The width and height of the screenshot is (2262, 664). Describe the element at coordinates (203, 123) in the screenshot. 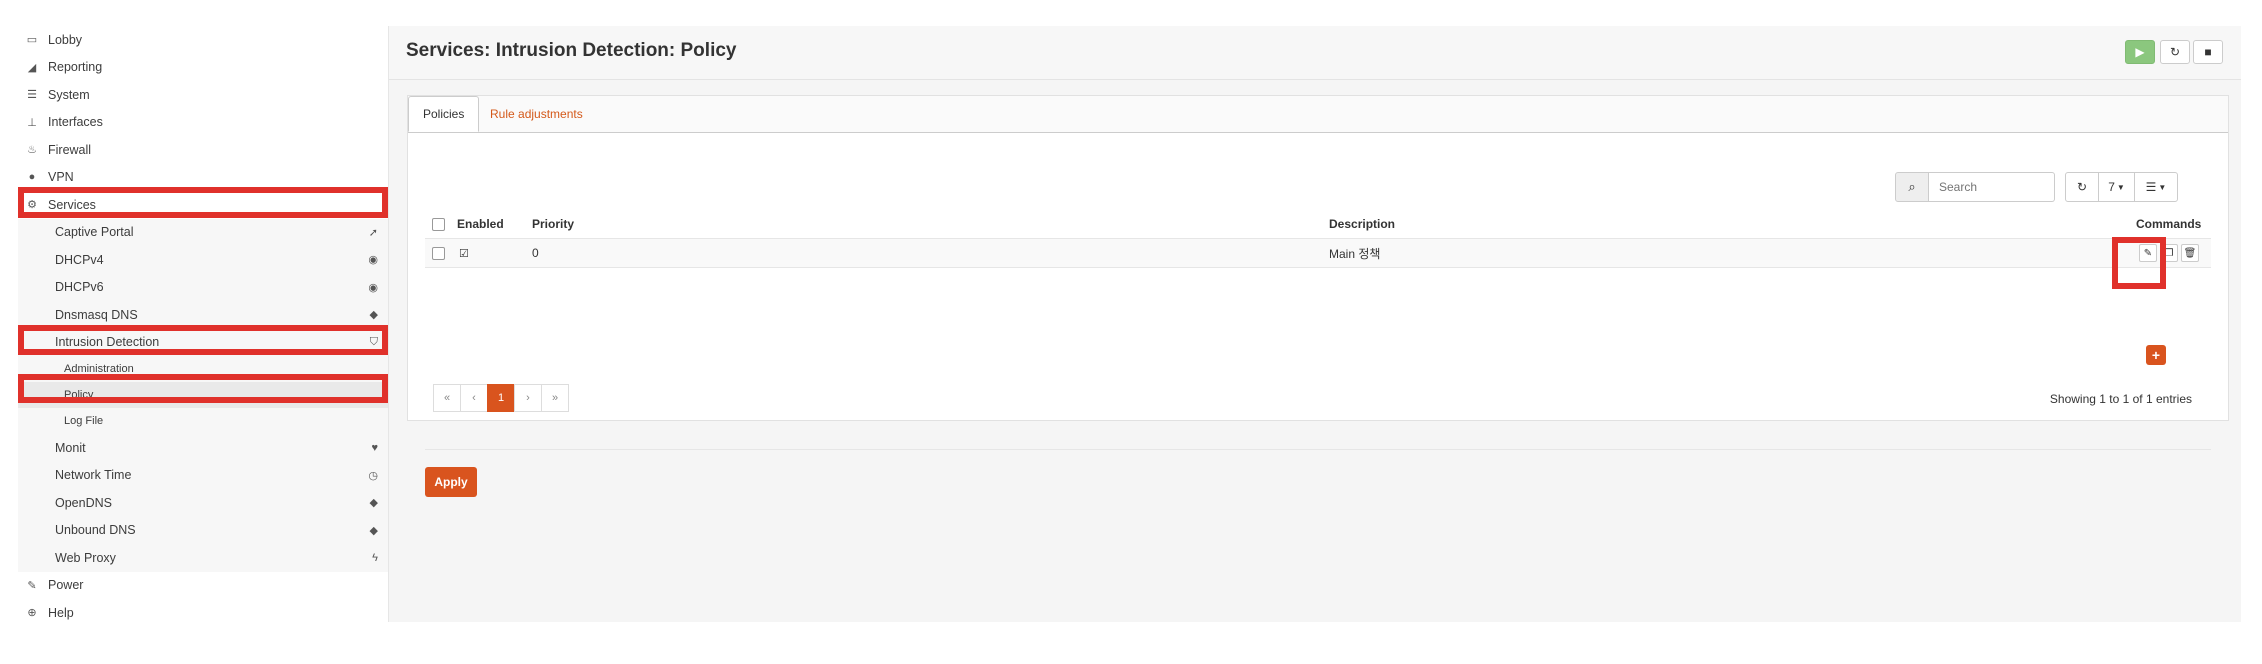

I see `menu-interfaces: ⊥ Interfaces` at that location.